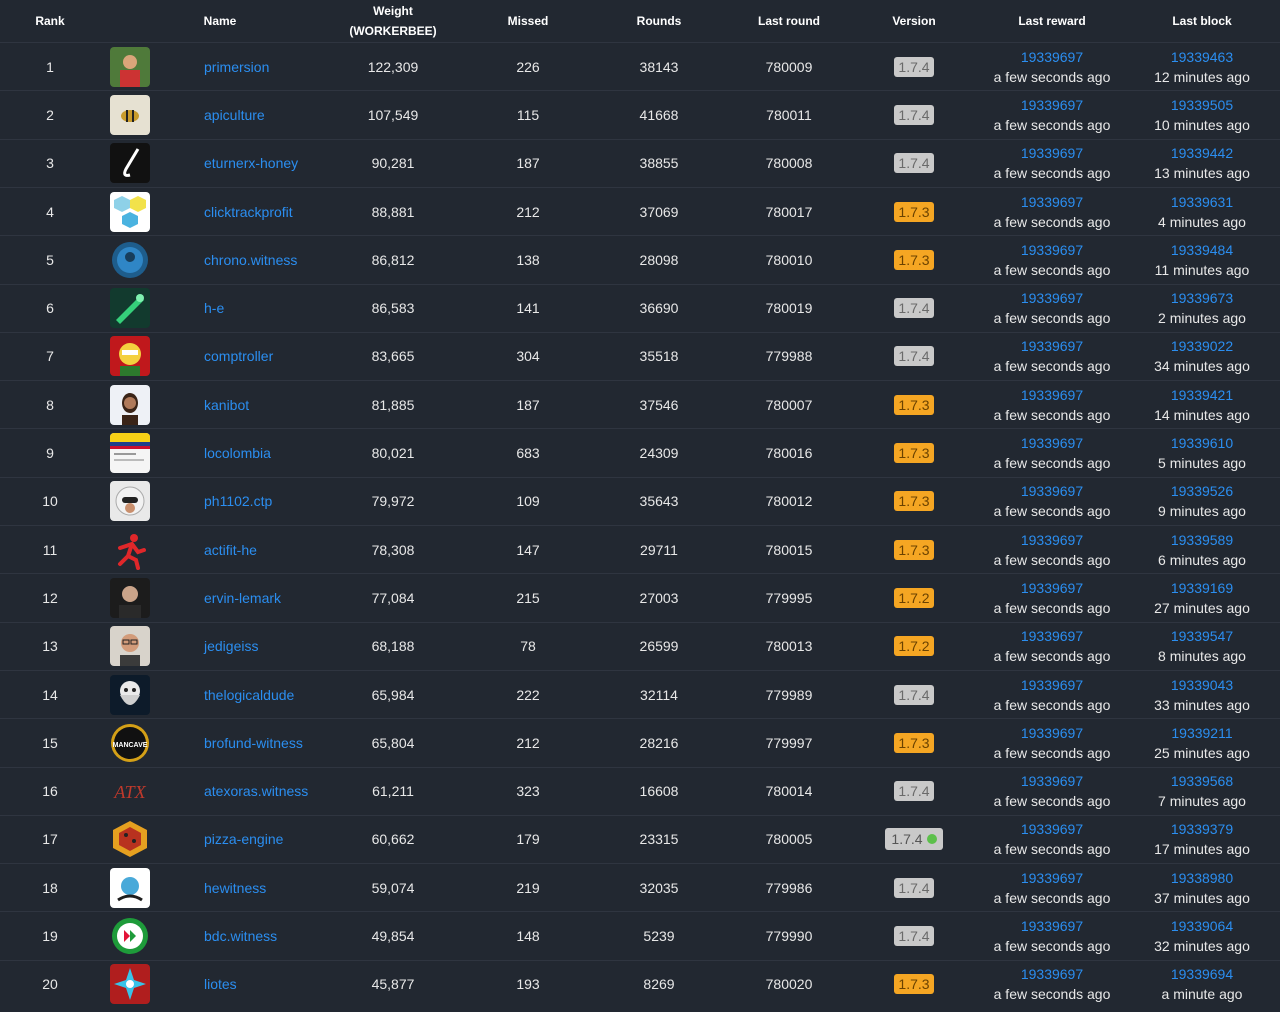 The image size is (1280, 1012). Describe the element at coordinates (1202, 636) in the screenshot. I see `last-block-link: 19339547` at that location.